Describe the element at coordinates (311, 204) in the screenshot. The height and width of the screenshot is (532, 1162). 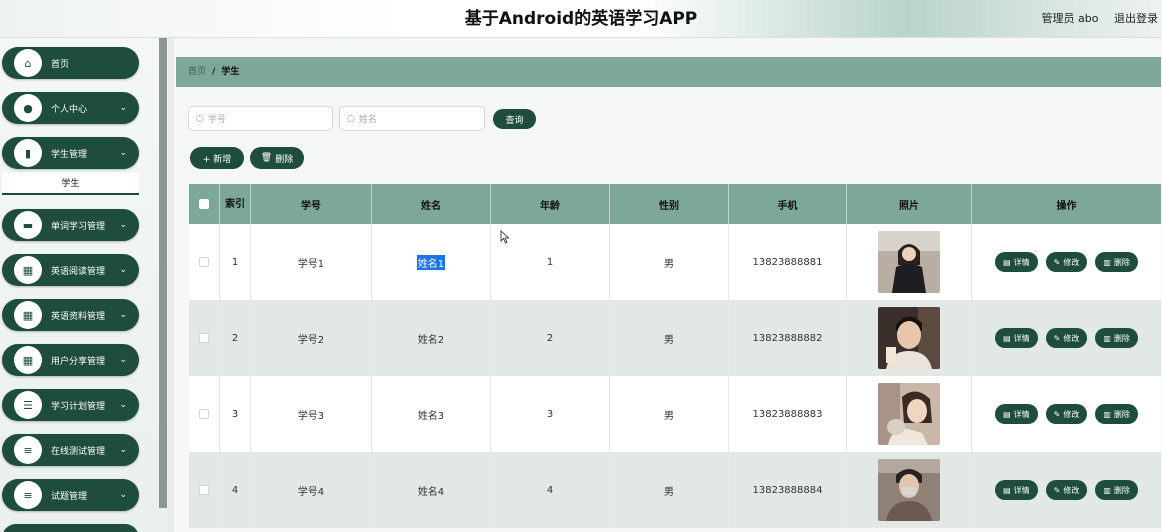
I see `col-student-id: 学号` at that location.